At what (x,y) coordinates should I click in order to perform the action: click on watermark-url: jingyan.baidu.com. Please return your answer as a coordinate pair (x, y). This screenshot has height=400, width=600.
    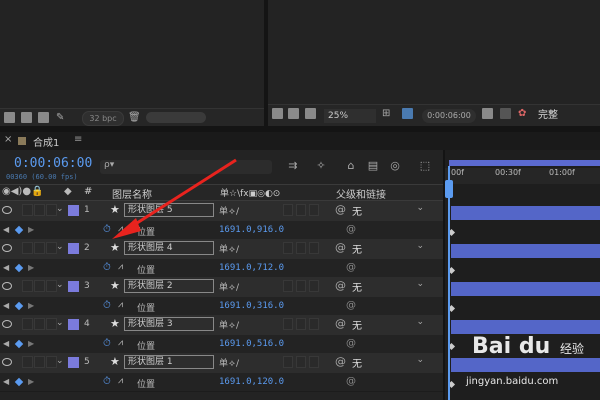
    Looking at the image, I should click on (512, 381).